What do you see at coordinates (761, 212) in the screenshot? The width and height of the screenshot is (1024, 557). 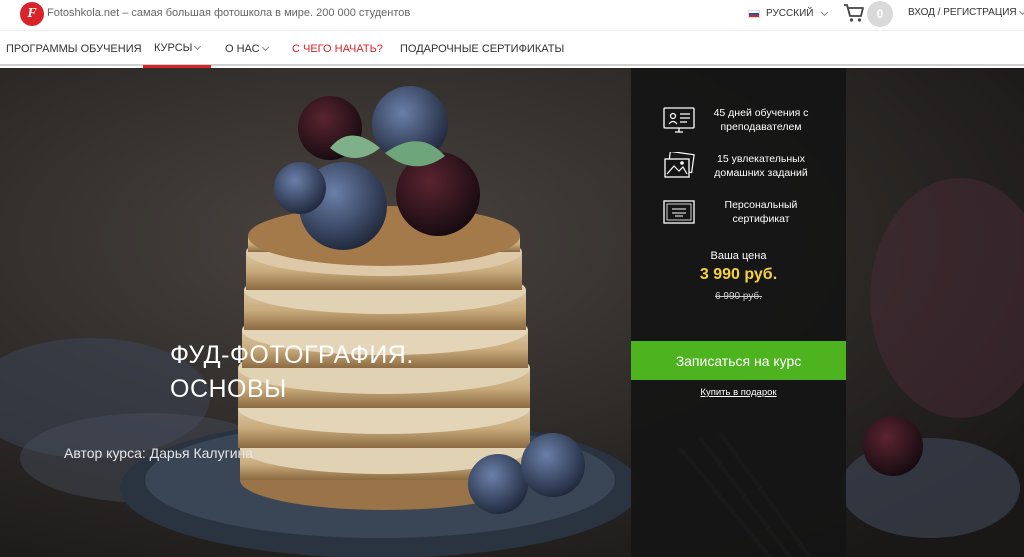 I see `feature-text: Персональный сертификат` at bounding box center [761, 212].